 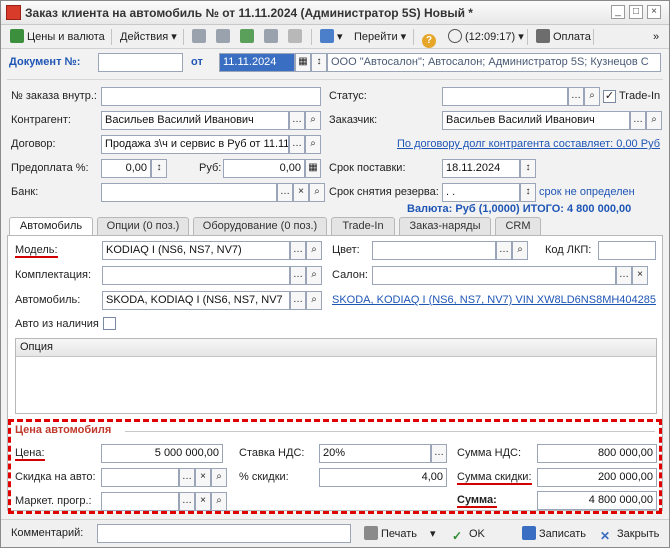 I want to click on payment-button: Оплата, so click(x=563, y=37).